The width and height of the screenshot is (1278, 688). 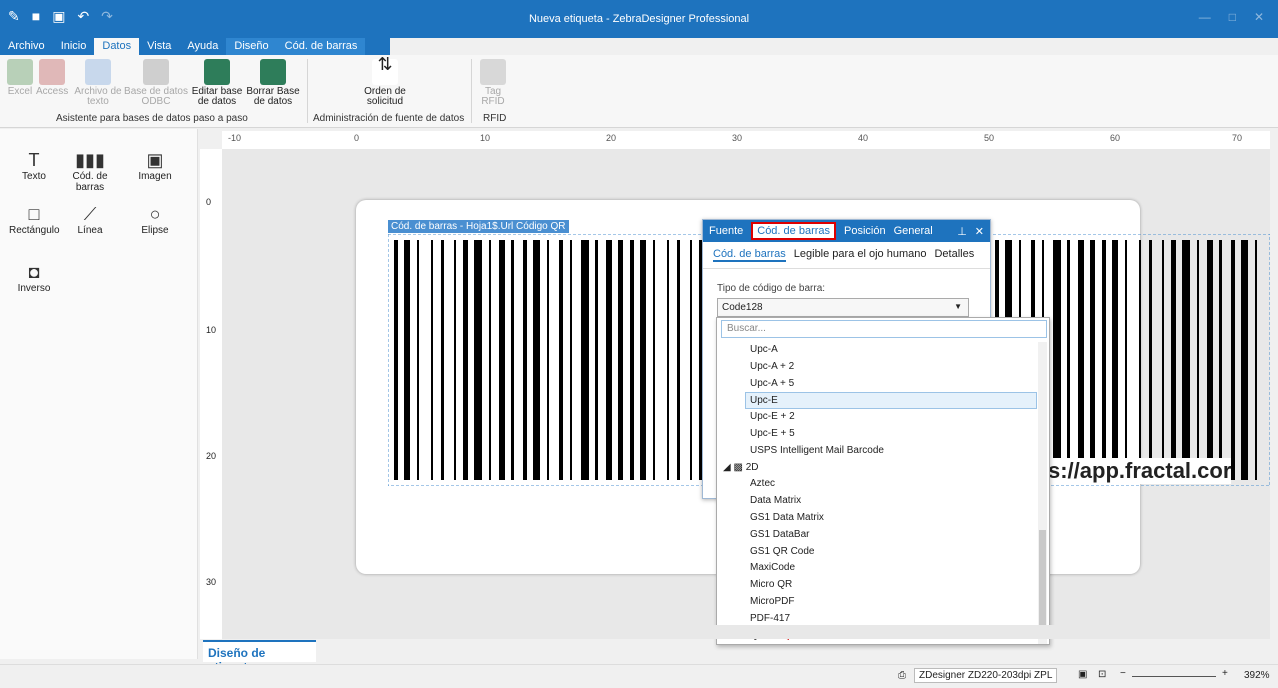 I want to click on access-button: Access, so click(x=52, y=78).